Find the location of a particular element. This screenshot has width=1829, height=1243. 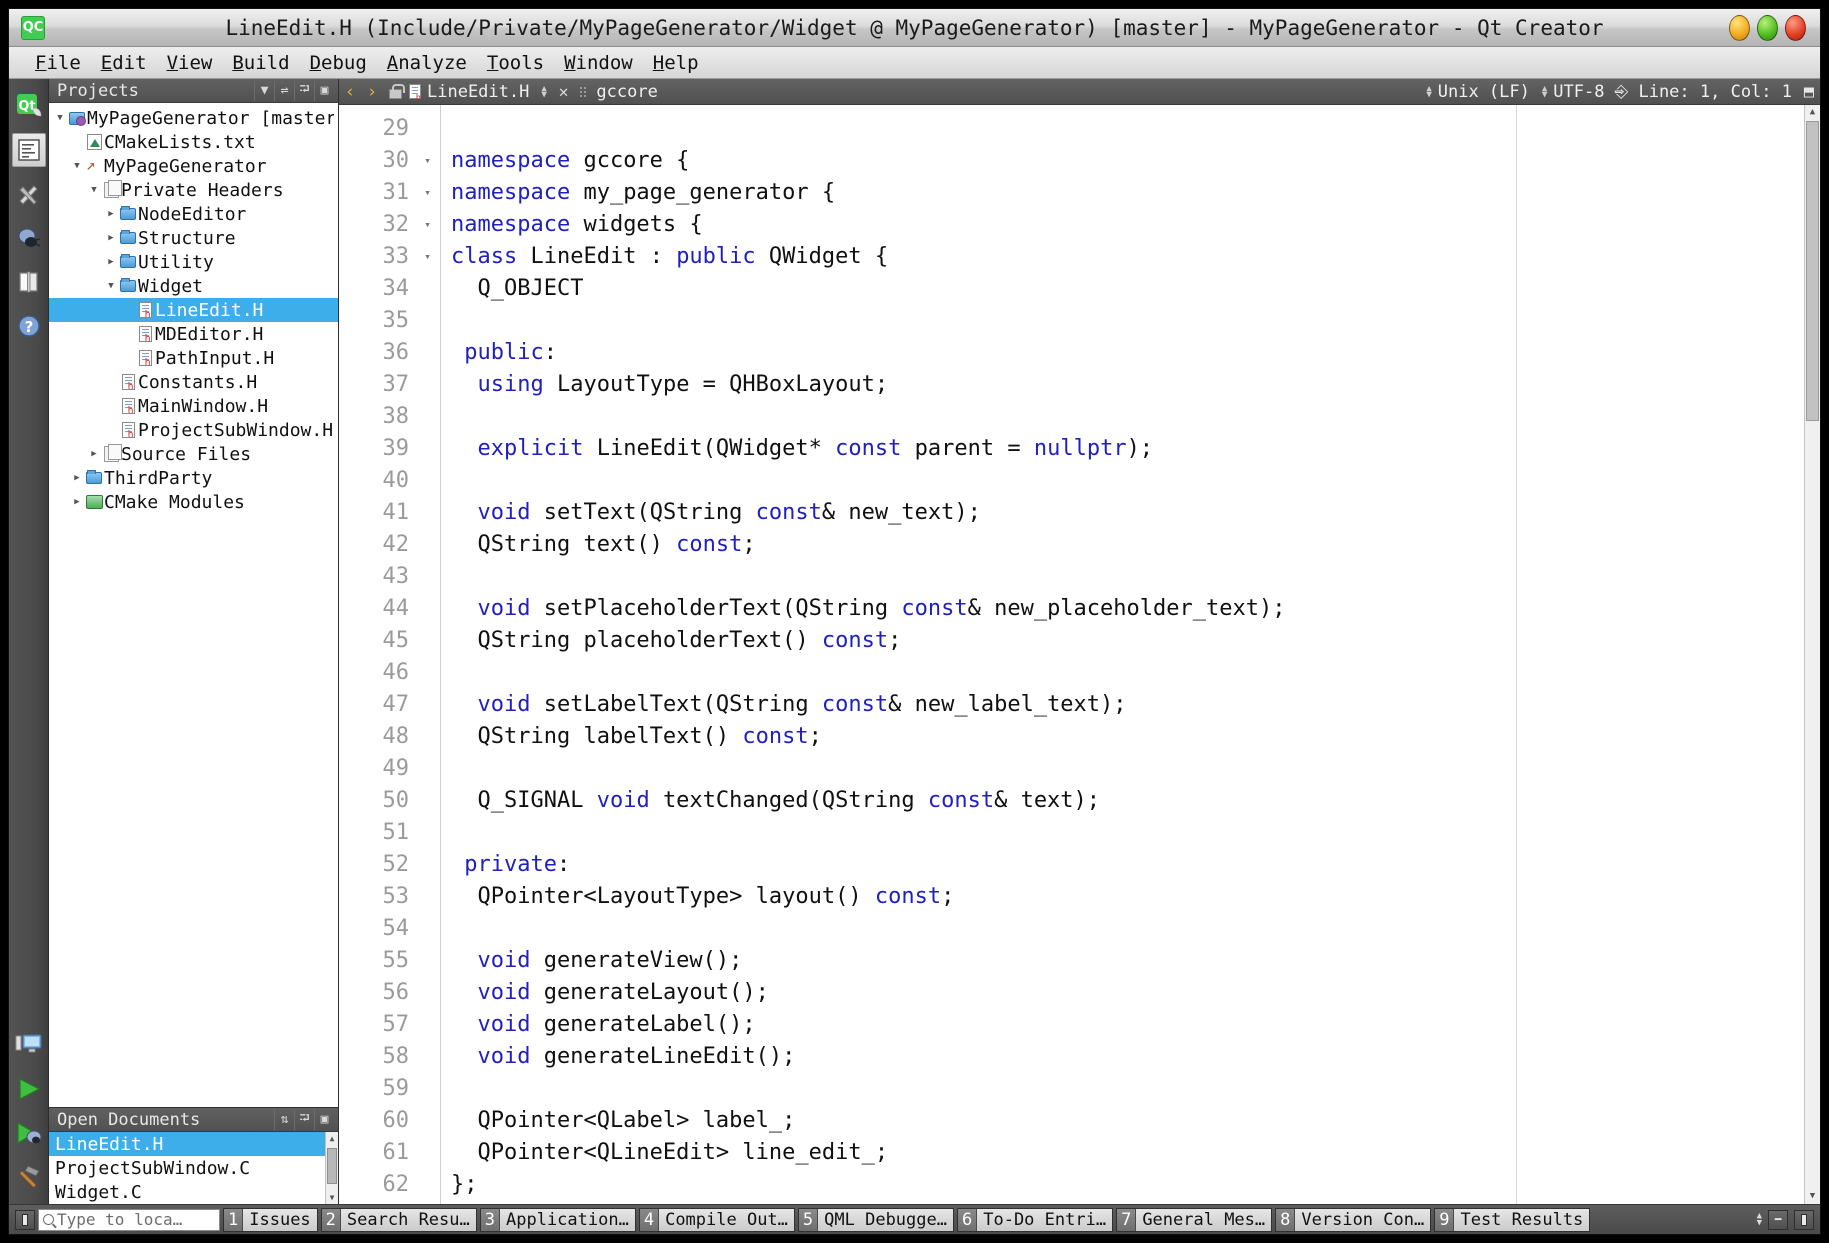

code-line: public: is located at coordinates (1135, 353).